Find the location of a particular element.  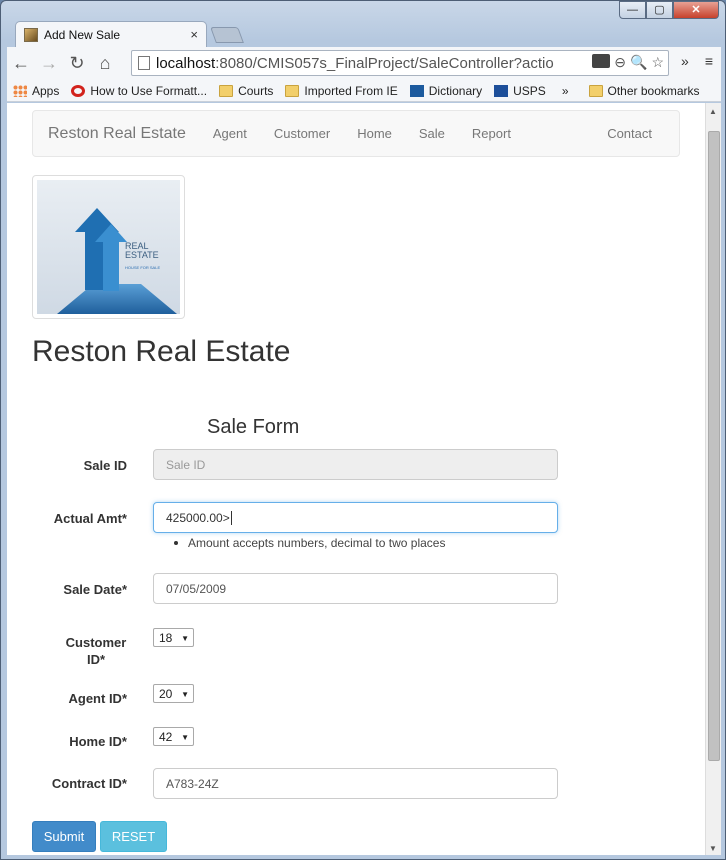

tab-close-icon: × is located at coordinates (194, 34).